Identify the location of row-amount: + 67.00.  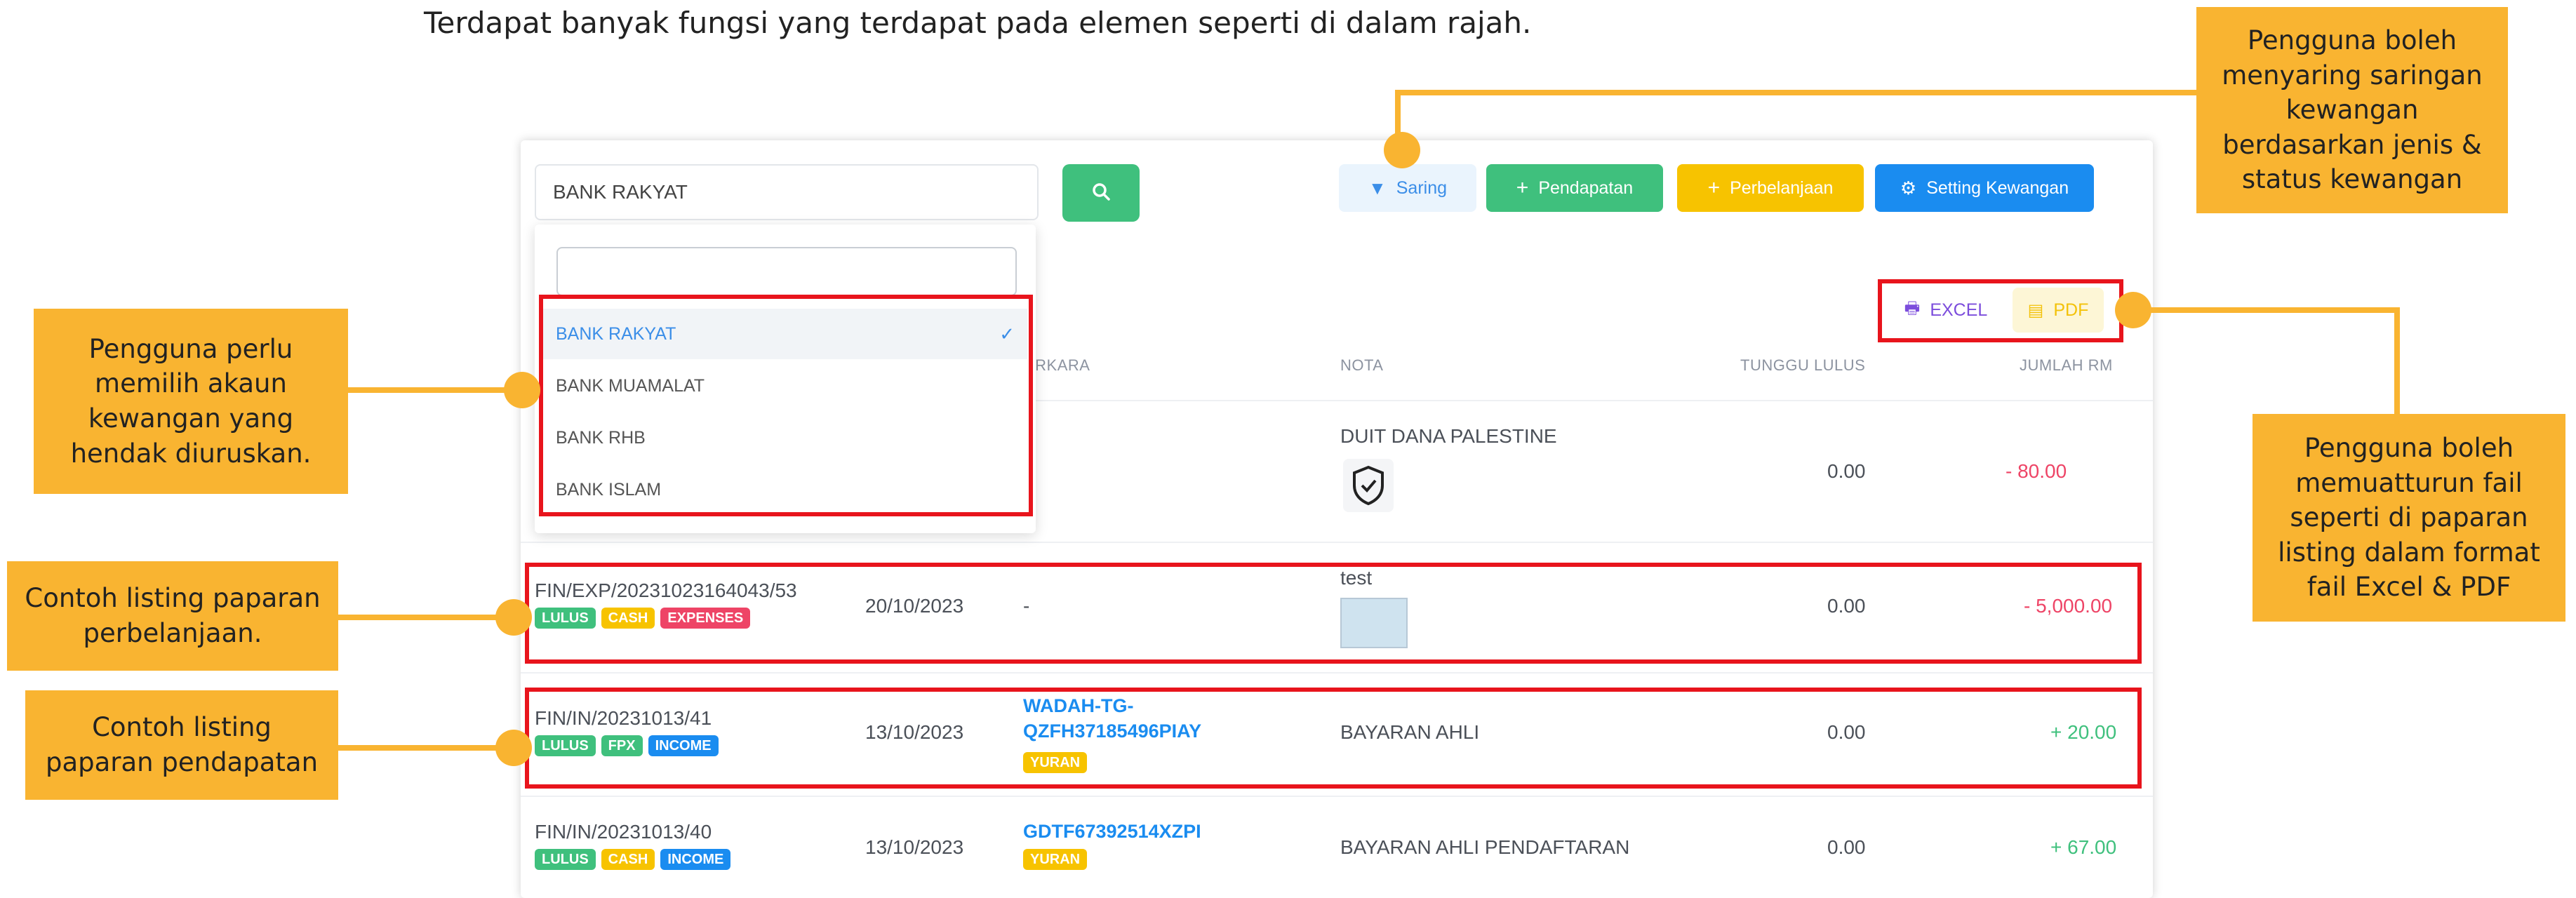
(2083, 847).